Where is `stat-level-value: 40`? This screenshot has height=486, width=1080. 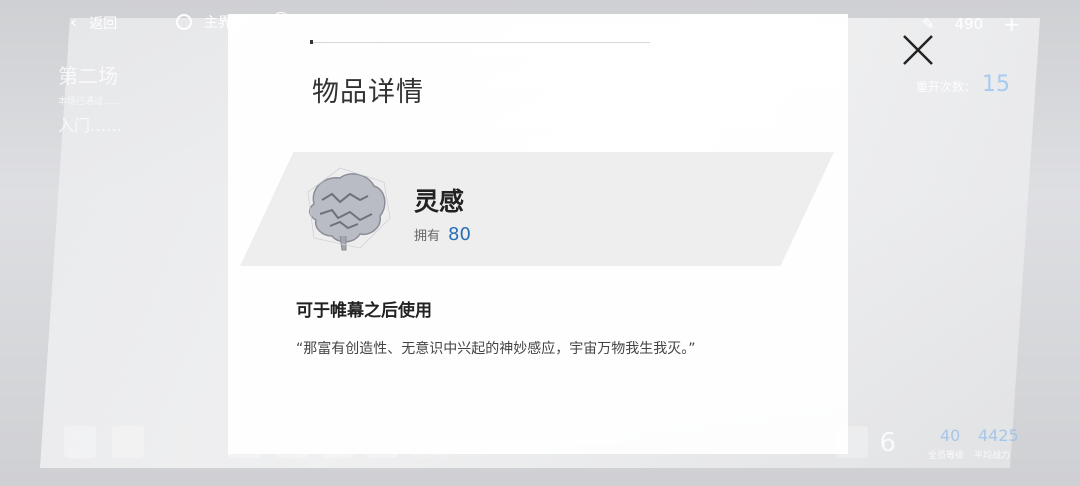
stat-level-value: 40 is located at coordinates (950, 435).